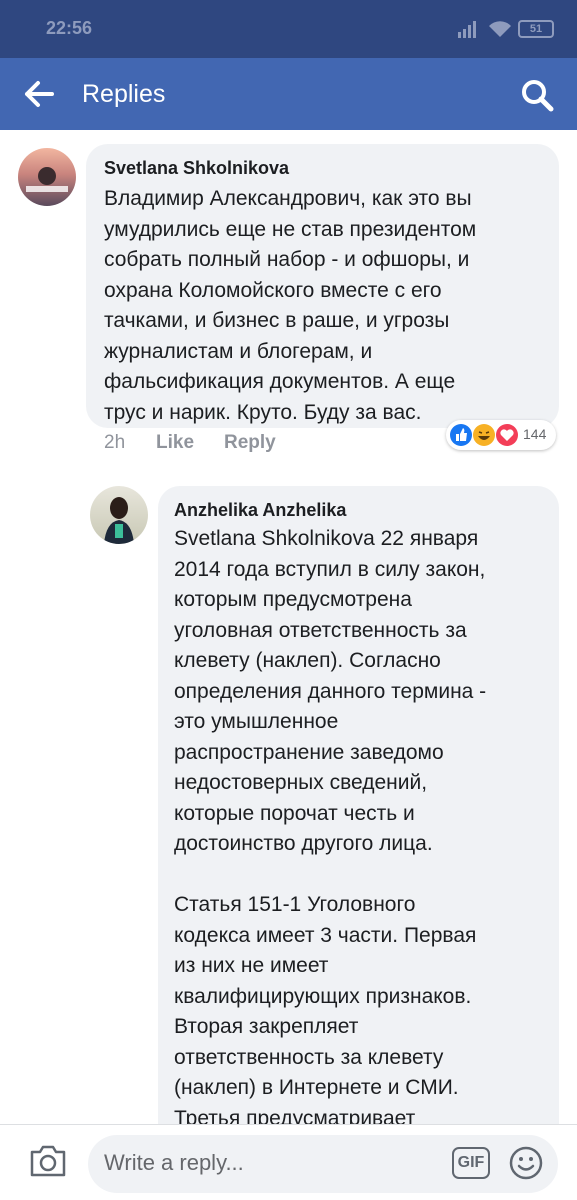  I want to click on status-time: 22:56, so click(69, 28).